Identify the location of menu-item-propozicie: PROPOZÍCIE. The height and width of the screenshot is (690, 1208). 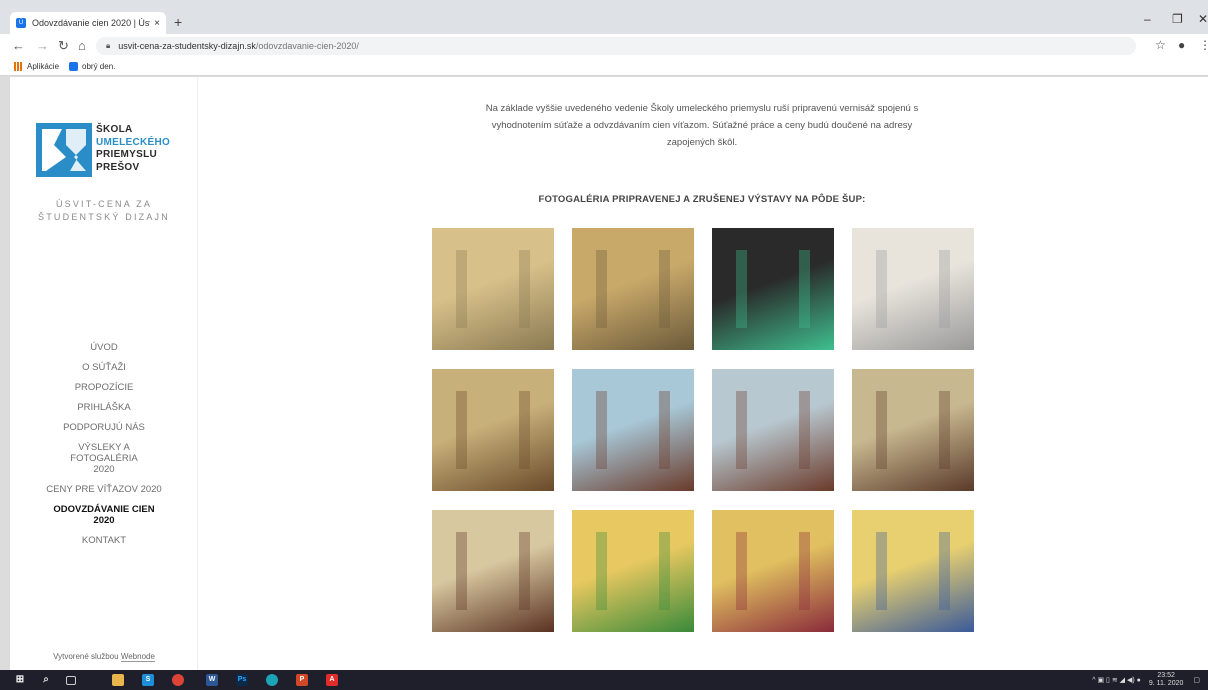
(104, 387).